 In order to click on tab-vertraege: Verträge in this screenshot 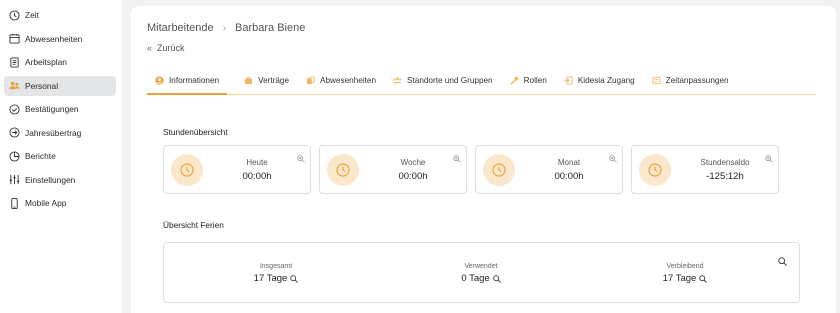, I will do `click(266, 82)`.